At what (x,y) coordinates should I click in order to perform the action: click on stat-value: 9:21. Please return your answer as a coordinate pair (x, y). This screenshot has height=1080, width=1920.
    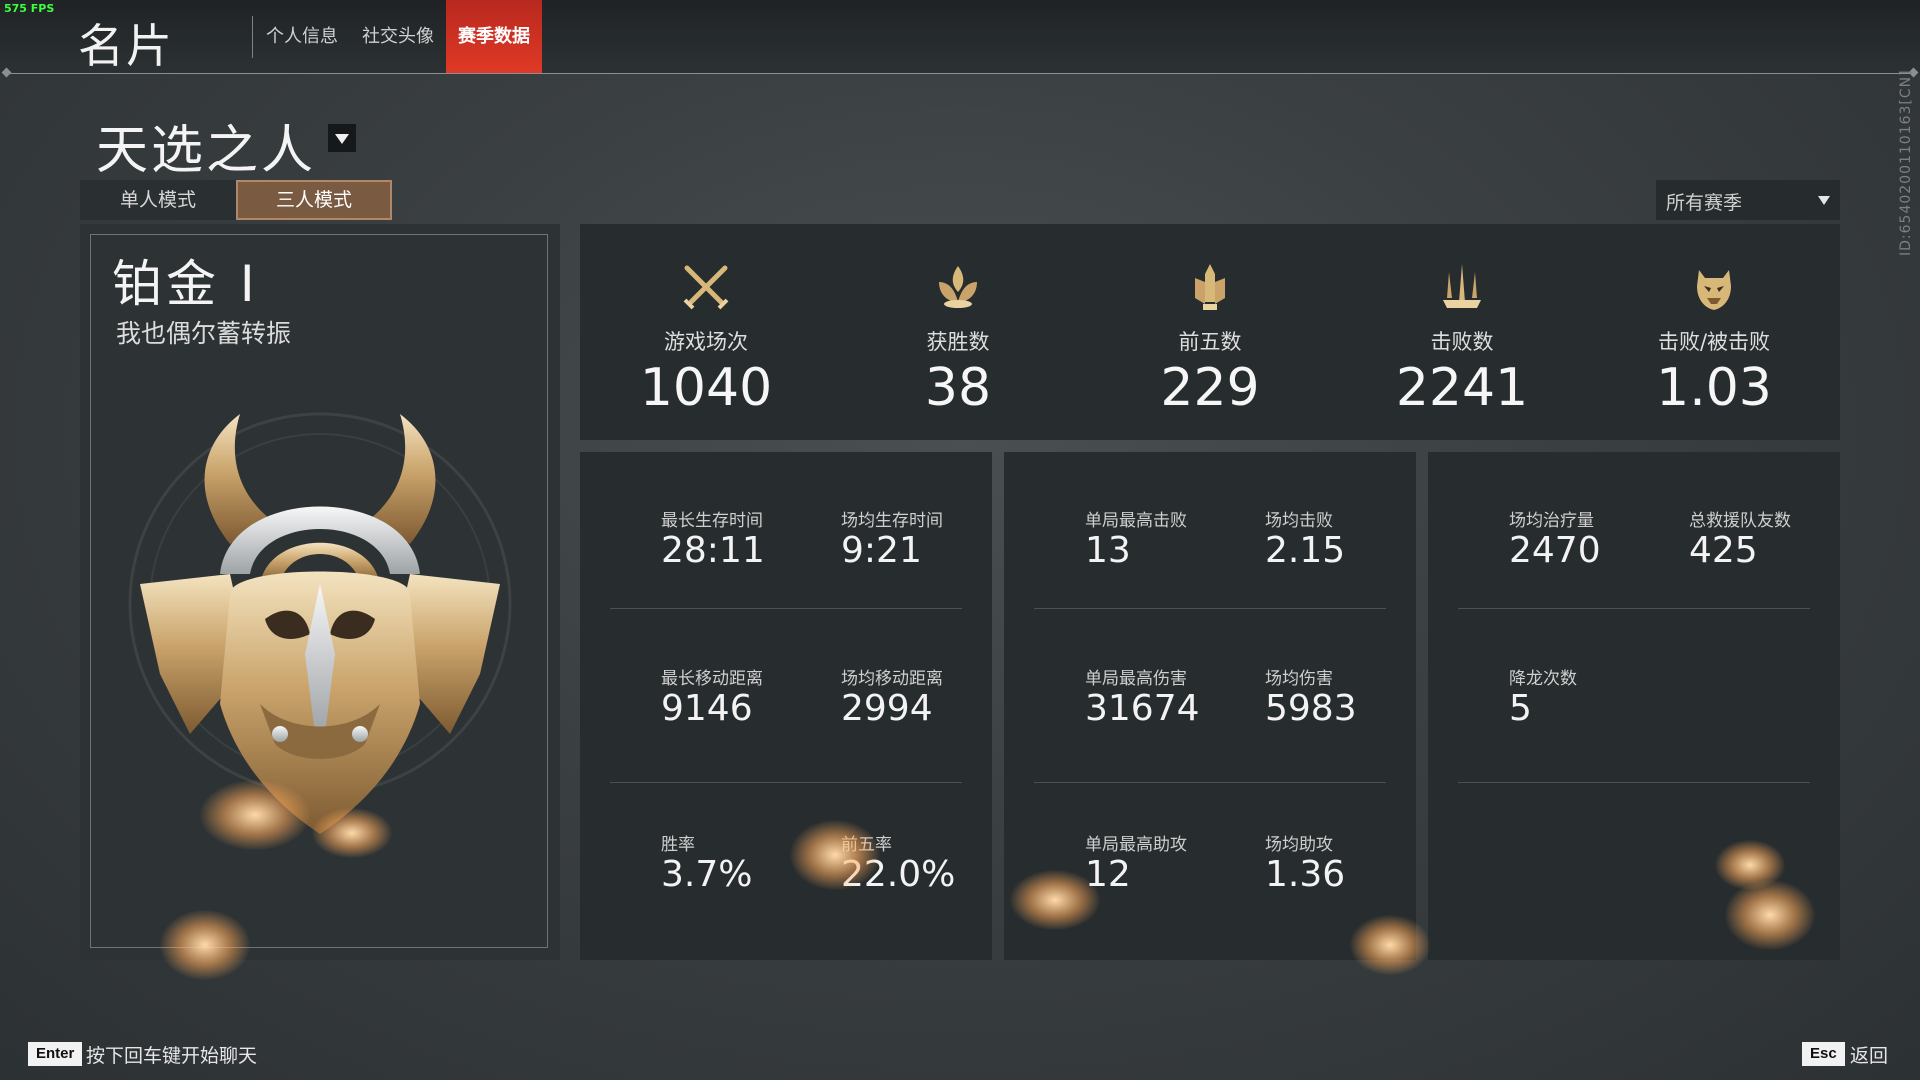
    Looking at the image, I should click on (881, 550).